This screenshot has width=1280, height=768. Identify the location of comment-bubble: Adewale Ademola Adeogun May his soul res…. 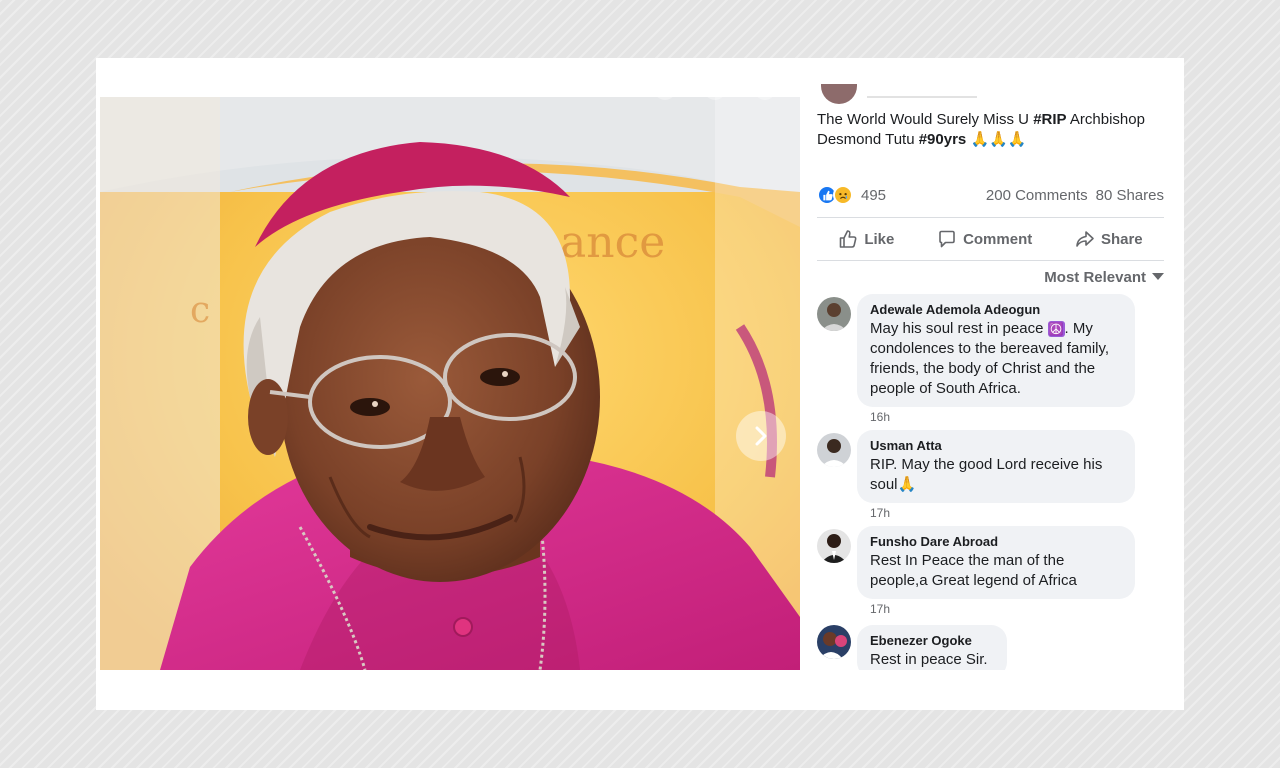
(996, 350).